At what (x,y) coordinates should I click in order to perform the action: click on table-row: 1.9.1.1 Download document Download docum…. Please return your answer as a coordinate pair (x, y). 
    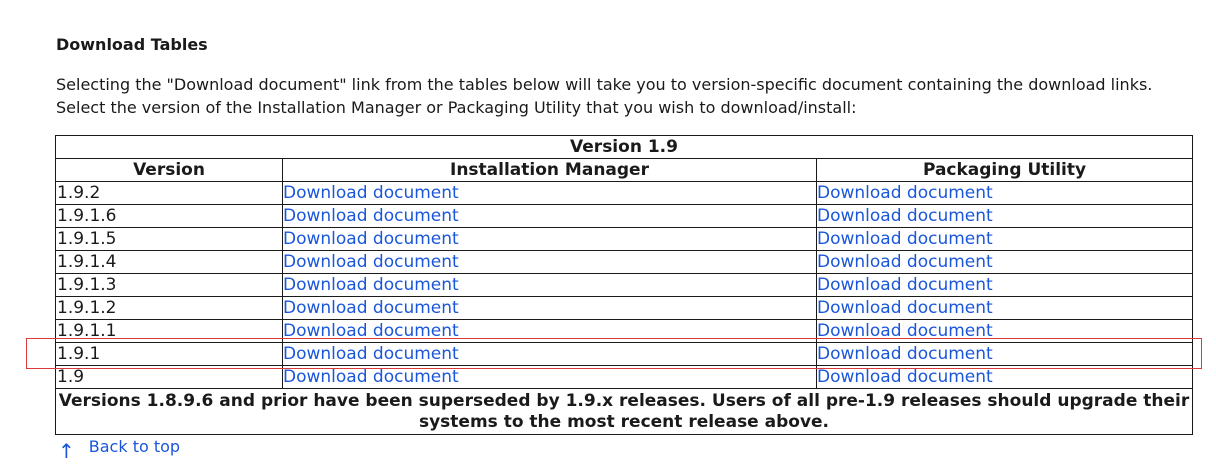
    Looking at the image, I should click on (624, 331).